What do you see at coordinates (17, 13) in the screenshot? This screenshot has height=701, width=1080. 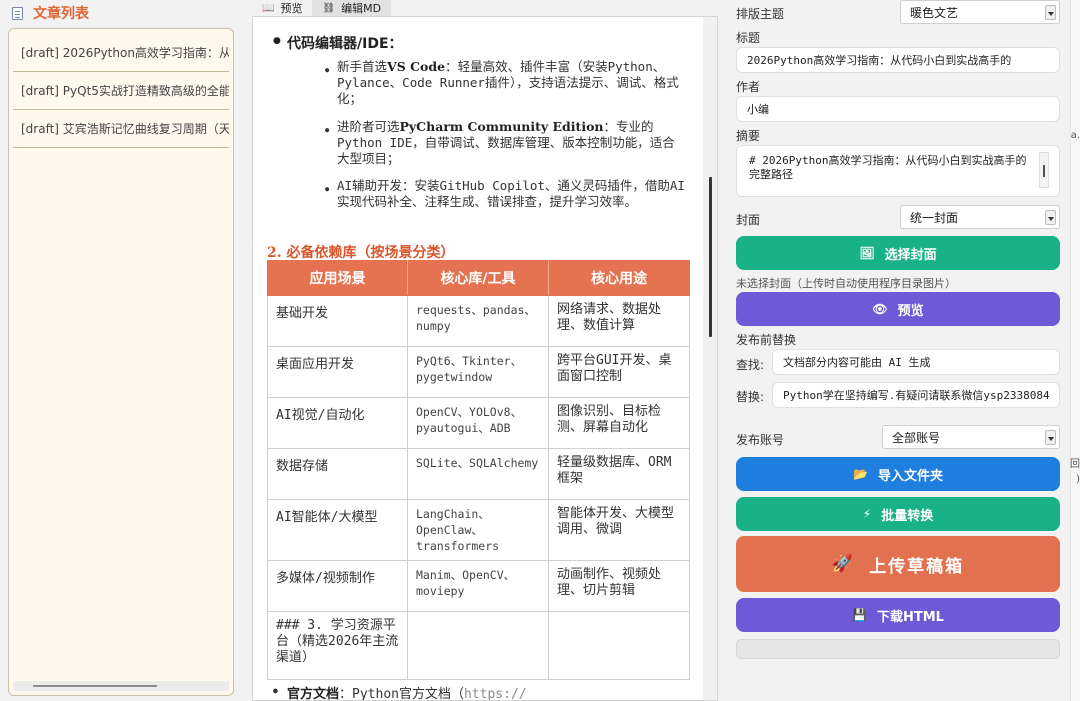 I see `document-icon` at bounding box center [17, 13].